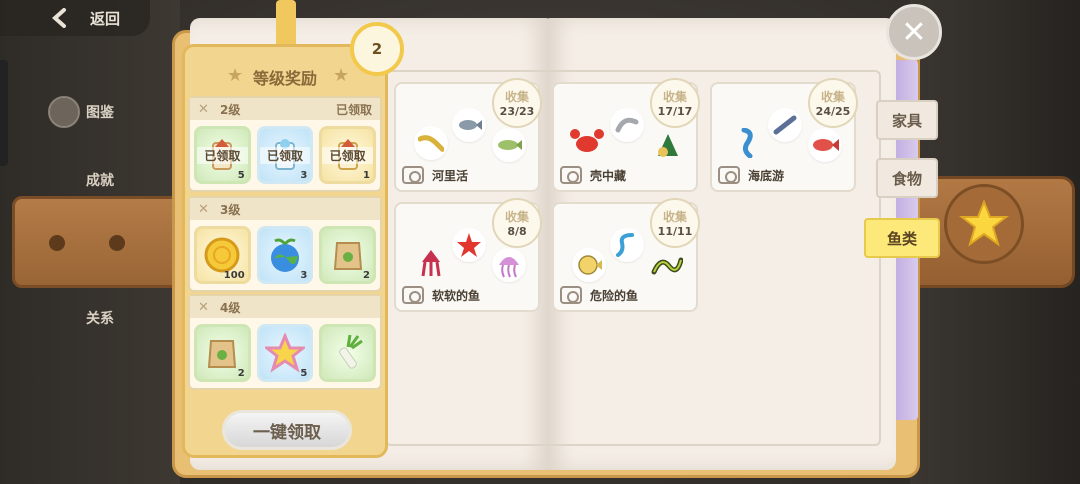 Image resolution: width=1080 pixels, height=484 pixels. Describe the element at coordinates (587, 141) in the screenshot. I see `crab-icon` at that location.